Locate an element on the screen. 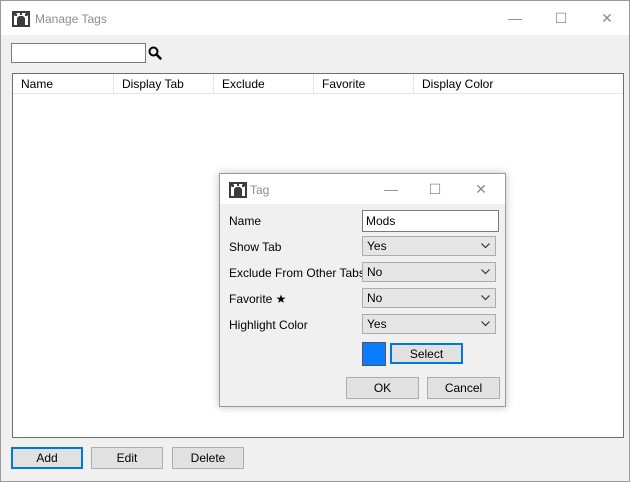  highlight-color-label: Highlight Color is located at coordinates (268, 325).